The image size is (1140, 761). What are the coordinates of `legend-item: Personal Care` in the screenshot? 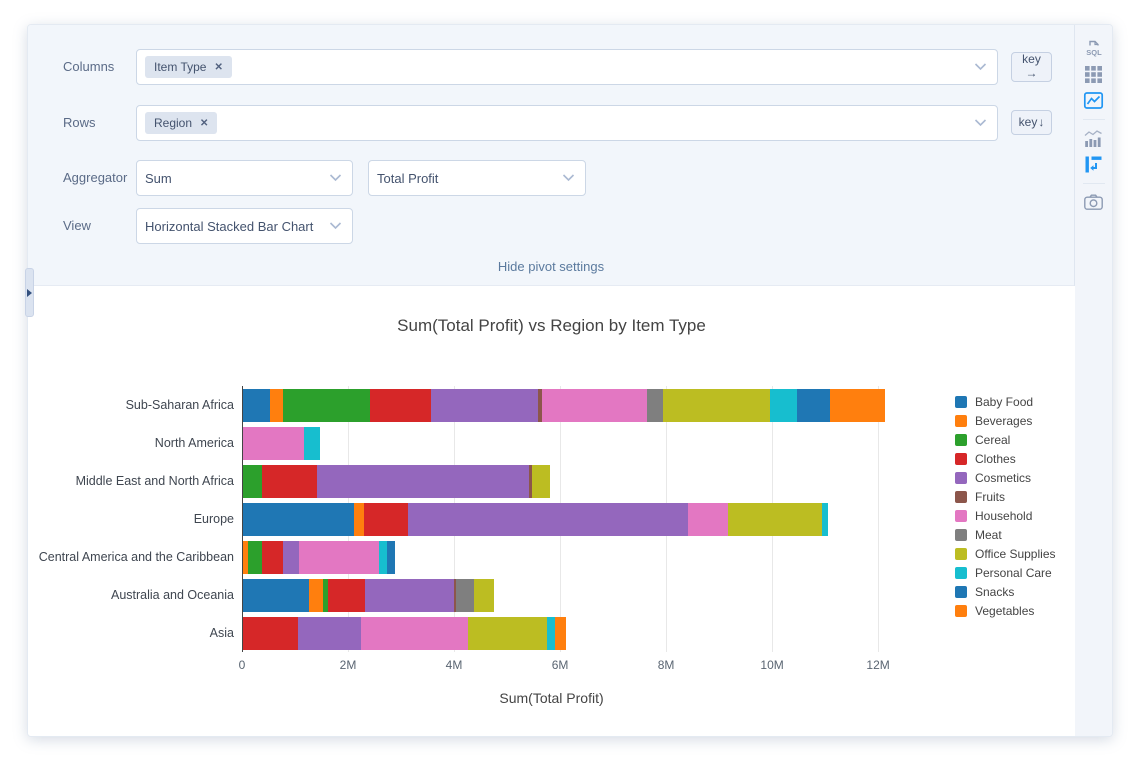 It's located at (1005, 572).